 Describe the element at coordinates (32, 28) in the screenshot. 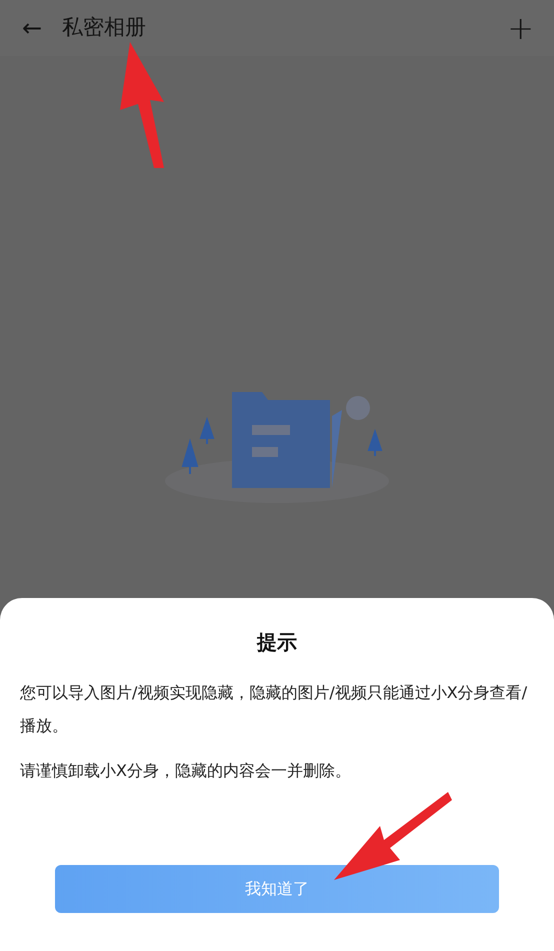

I see `back-button: ←` at that location.